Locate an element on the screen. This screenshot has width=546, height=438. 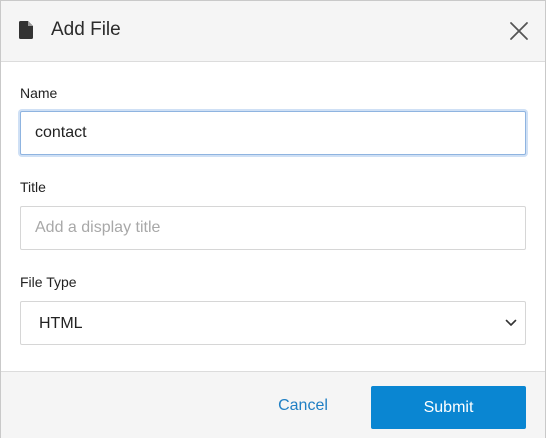
submit-button: Submit is located at coordinates (448, 407).